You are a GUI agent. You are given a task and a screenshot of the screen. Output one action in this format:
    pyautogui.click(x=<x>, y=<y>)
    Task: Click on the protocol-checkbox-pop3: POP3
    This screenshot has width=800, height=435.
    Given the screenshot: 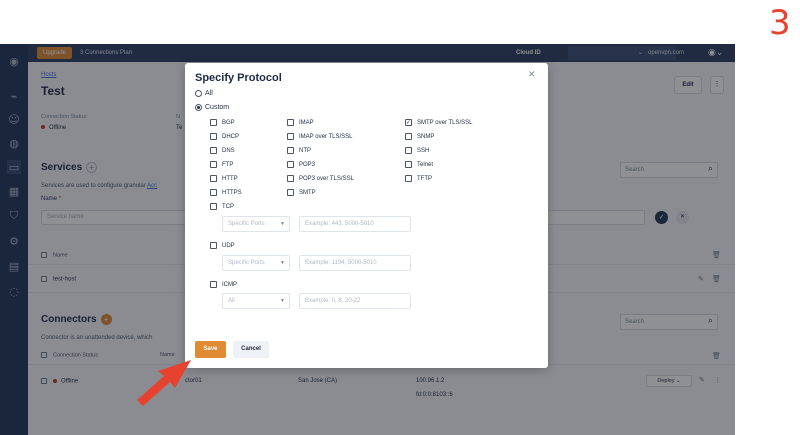 What is the action you would take?
    pyautogui.click(x=301, y=164)
    